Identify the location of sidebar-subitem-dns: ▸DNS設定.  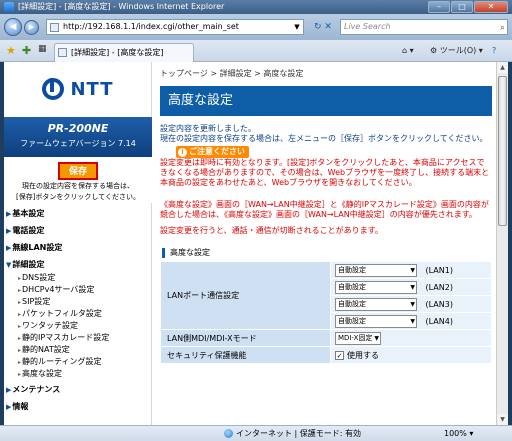
(78, 278).